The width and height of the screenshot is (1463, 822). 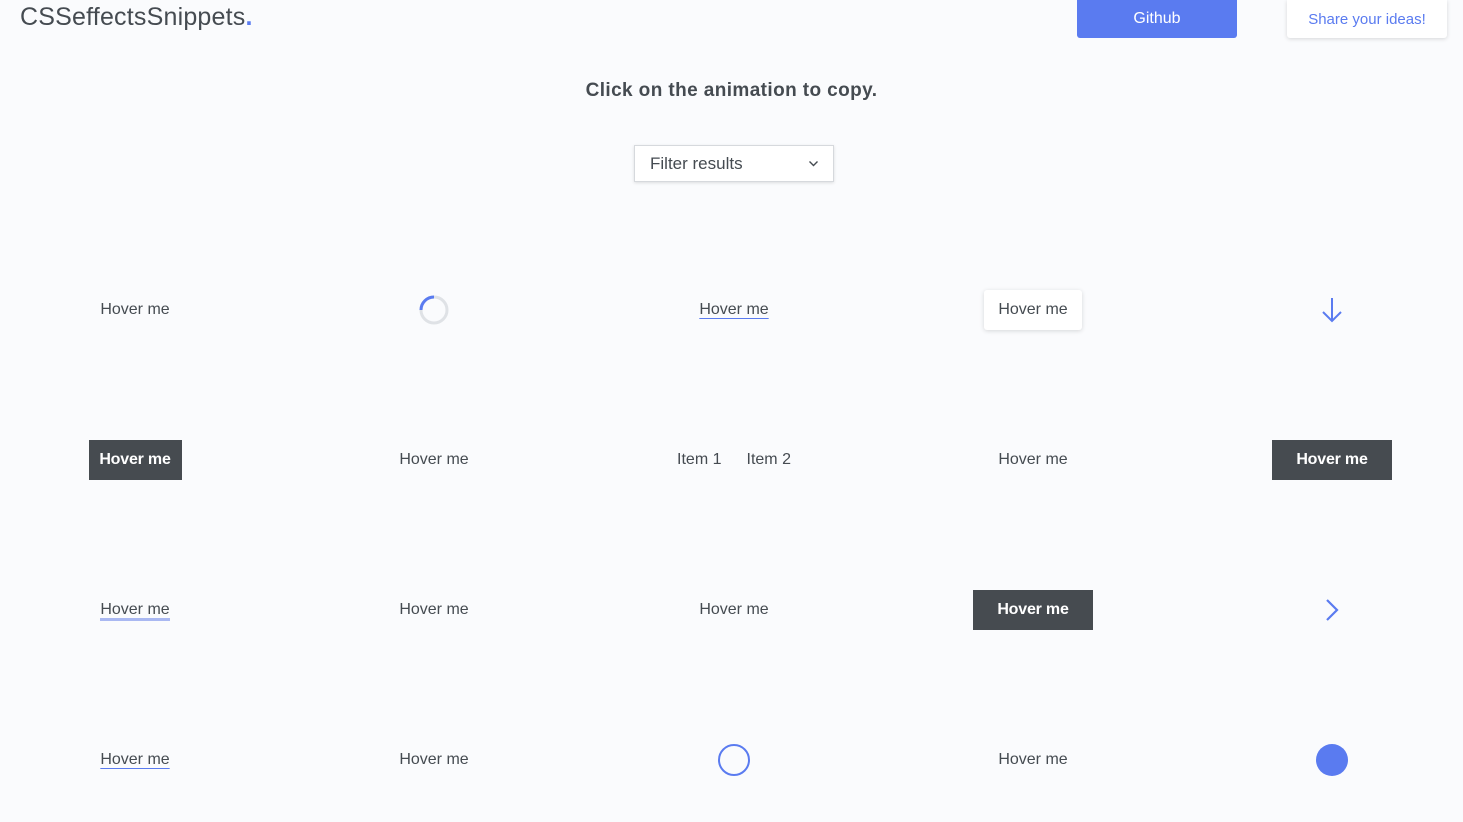 I want to click on circle-outline-icon, so click(x=734, y=760).